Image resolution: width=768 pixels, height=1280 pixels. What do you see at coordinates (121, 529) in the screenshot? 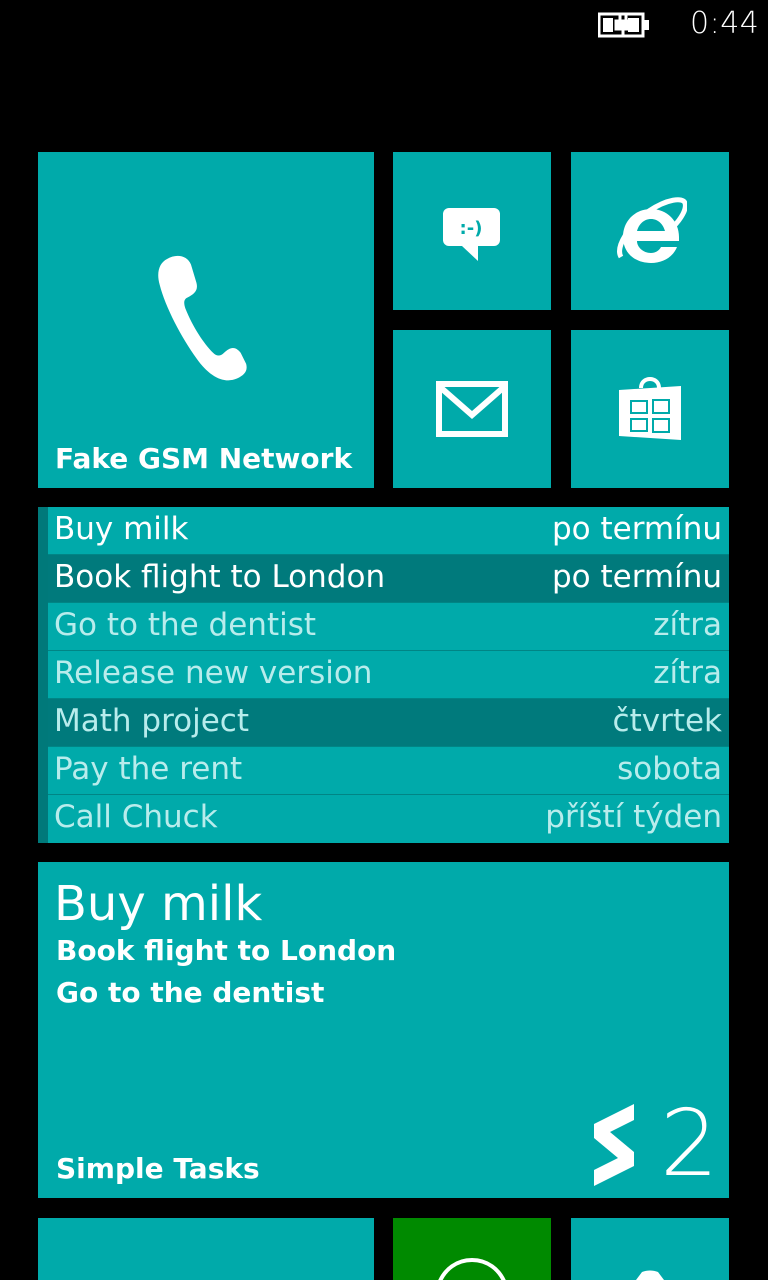
I see `task-name: Buy milk` at bounding box center [121, 529].